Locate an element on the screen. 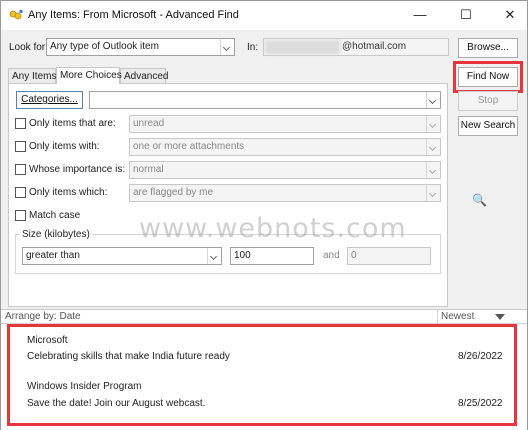  close-icon: ✕ is located at coordinates (510, 15).